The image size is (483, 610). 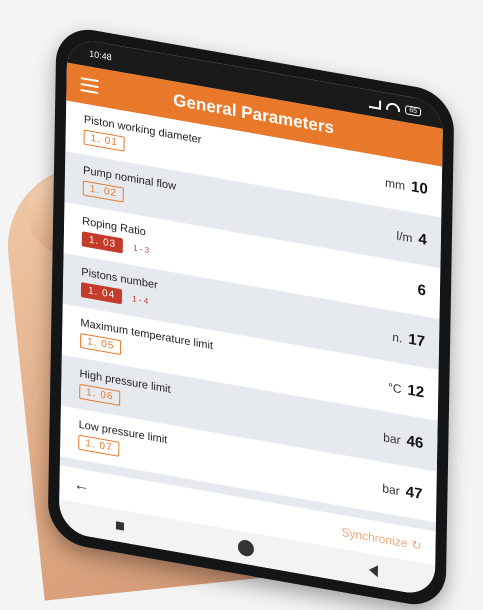 I want to click on synchronize-button: Synchronize ↻, so click(x=381, y=539).